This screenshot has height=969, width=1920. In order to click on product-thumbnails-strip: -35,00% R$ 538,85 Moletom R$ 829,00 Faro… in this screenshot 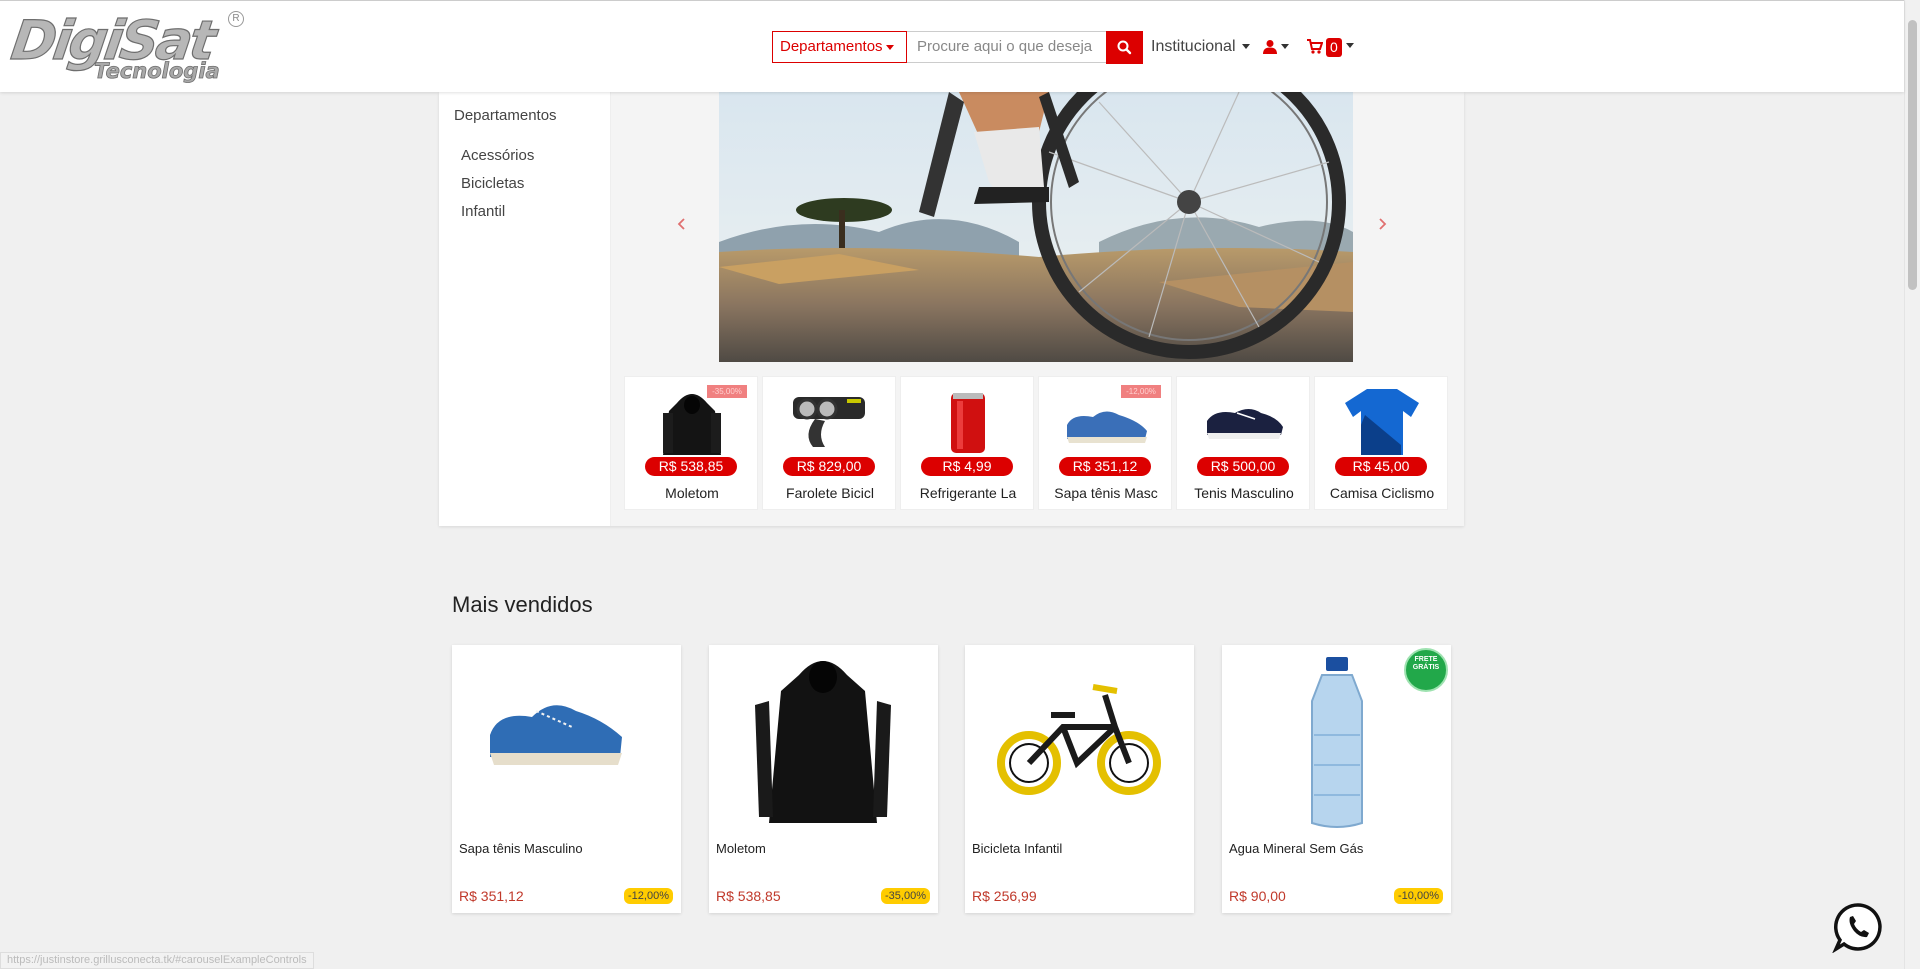, I will do `click(1038, 443)`.